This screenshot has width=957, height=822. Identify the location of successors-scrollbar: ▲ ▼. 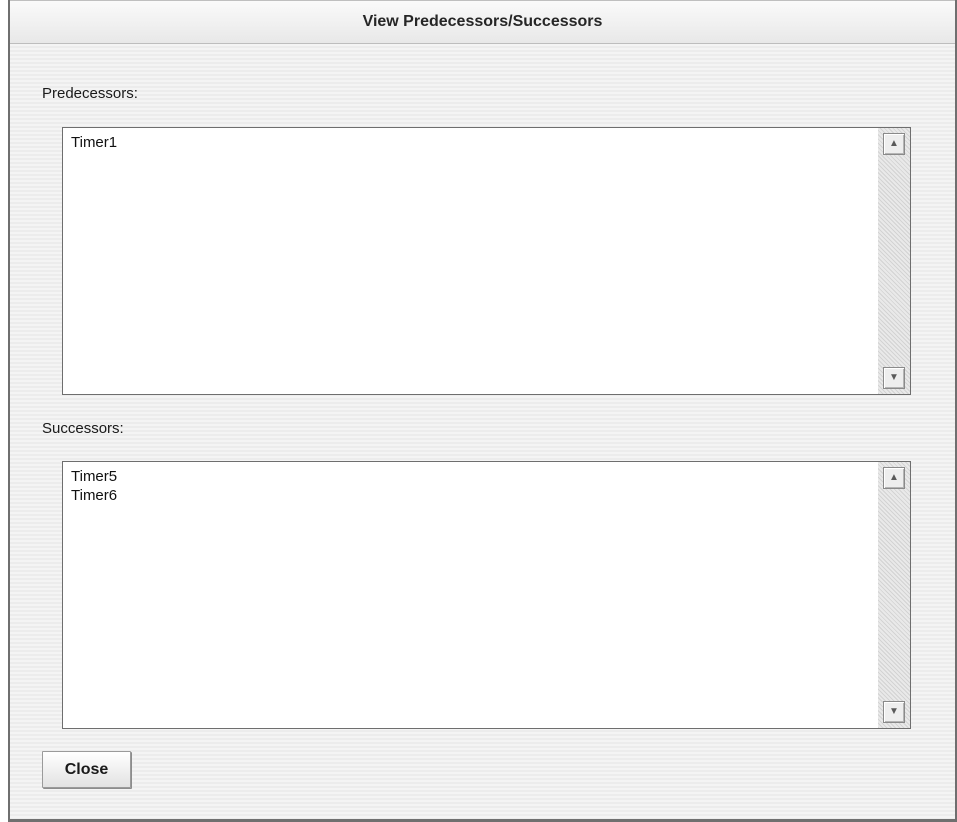
(894, 595).